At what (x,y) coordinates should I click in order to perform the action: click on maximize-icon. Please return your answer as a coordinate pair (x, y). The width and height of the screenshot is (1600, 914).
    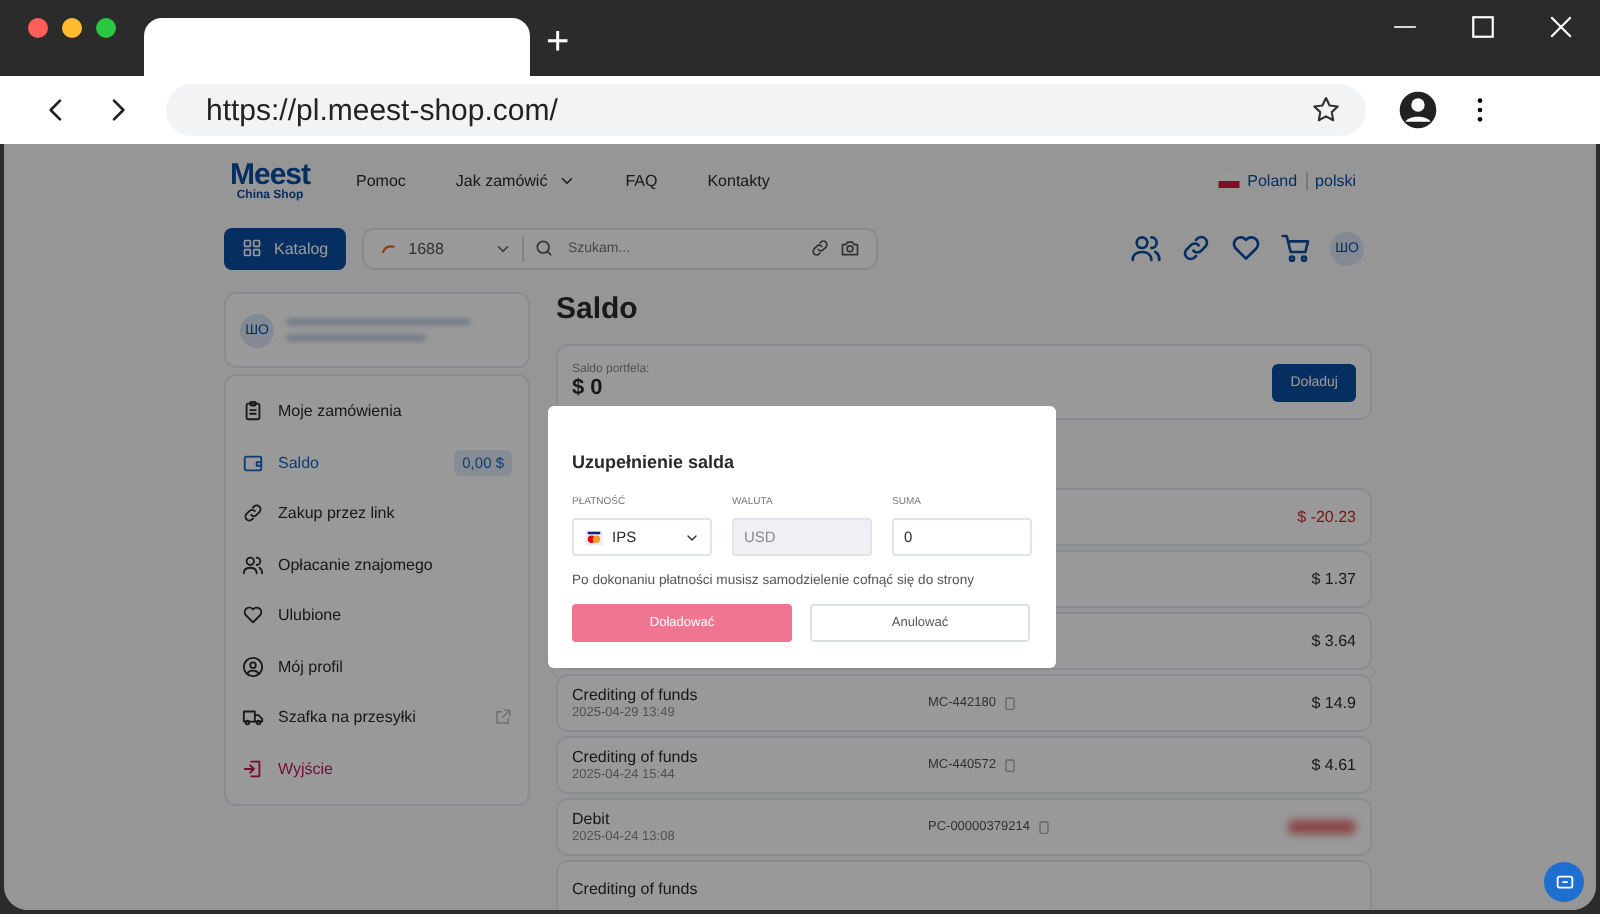
    Looking at the image, I should click on (1483, 27).